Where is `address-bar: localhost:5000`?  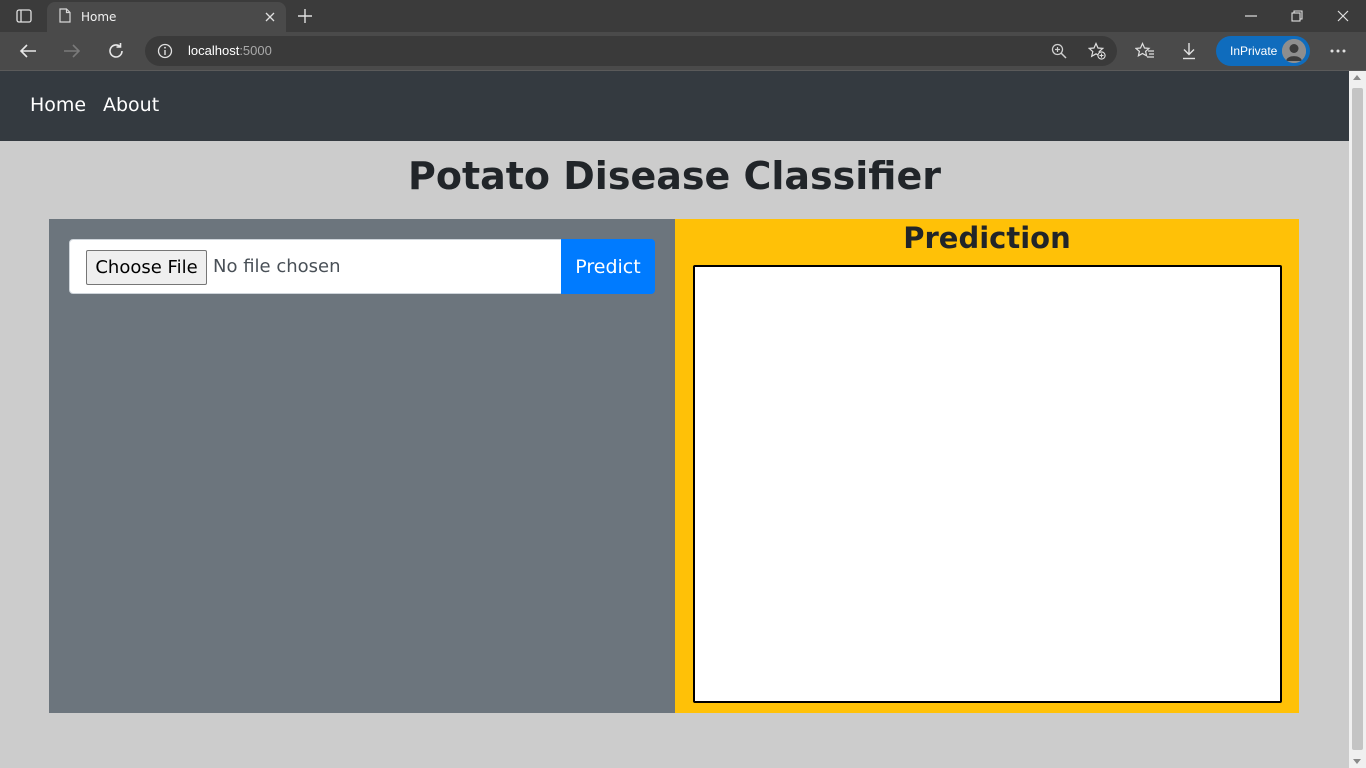 address-bar: localhost:5000 is located at coordinates (631, 51).